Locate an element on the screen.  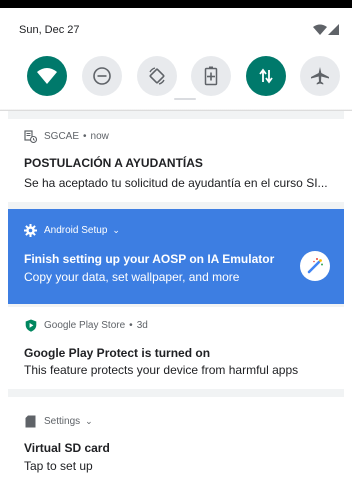
notification-time: 3d is located at coordinates (142, 325).